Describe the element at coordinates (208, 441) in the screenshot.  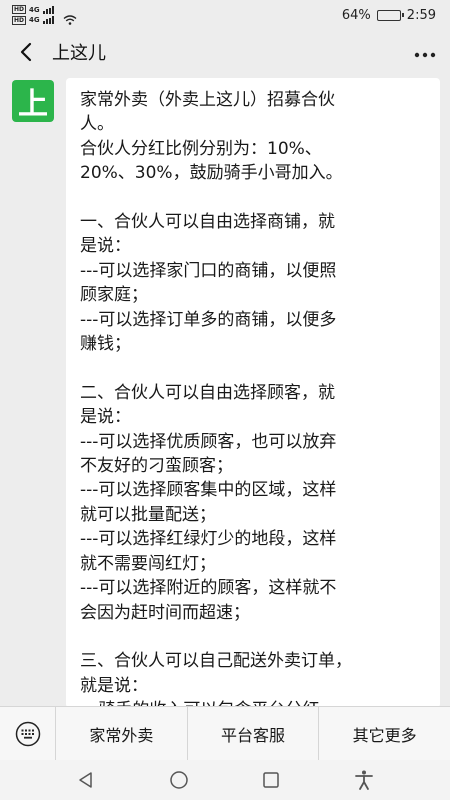
I see `message-line: ---可以选择优质顾客，也可以放弃` at that location.